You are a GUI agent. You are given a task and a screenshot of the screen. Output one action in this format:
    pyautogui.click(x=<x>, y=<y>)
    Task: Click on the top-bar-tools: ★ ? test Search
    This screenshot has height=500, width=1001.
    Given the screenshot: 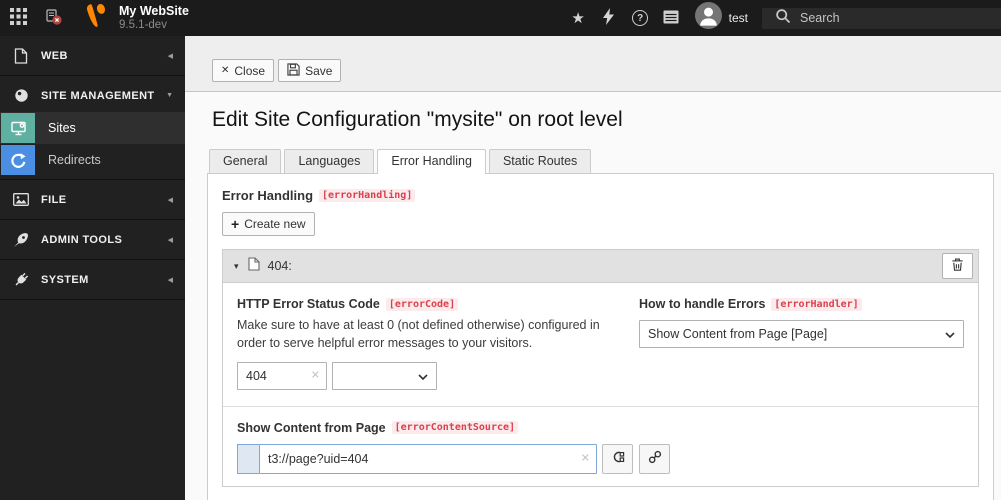 What is the action you would take?
    pyautogui.click(x=782, y=18)
    